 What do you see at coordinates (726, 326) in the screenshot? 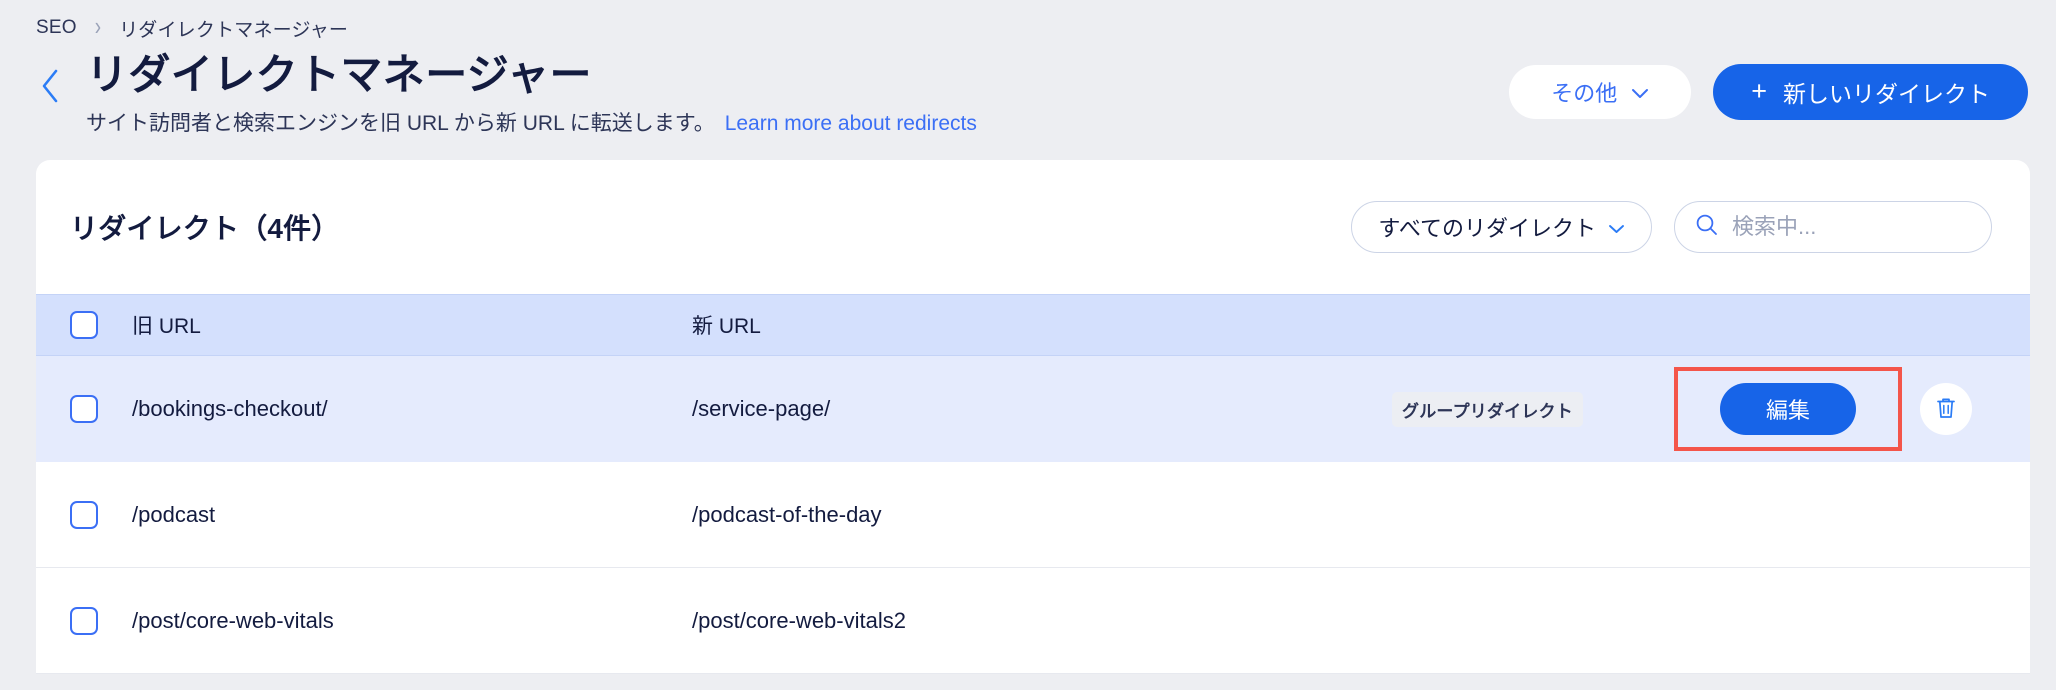
I see `column-header-new-url: 新 URL` at bounding box center [726, 326].